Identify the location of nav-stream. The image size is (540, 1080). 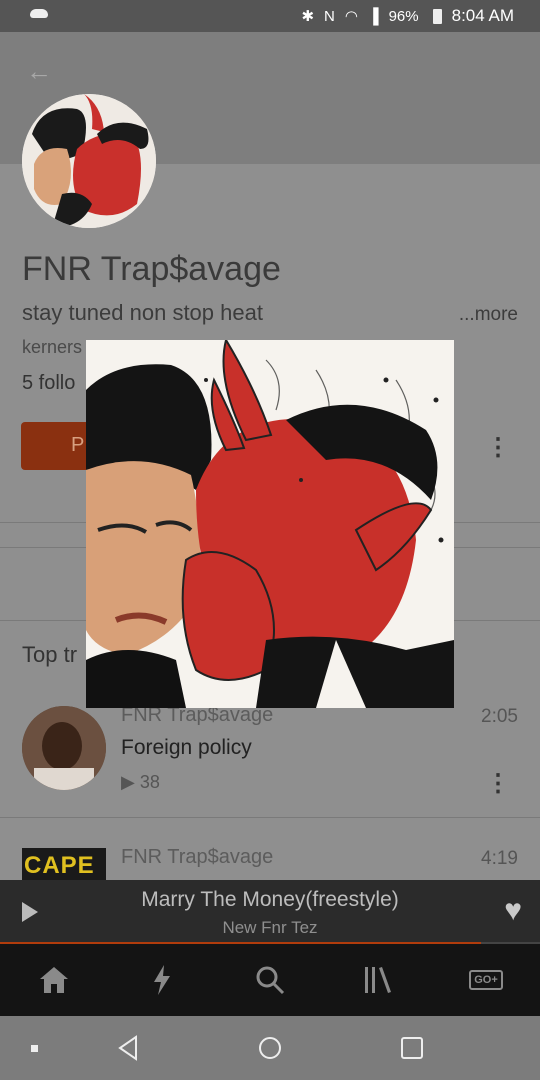
(162, 980).